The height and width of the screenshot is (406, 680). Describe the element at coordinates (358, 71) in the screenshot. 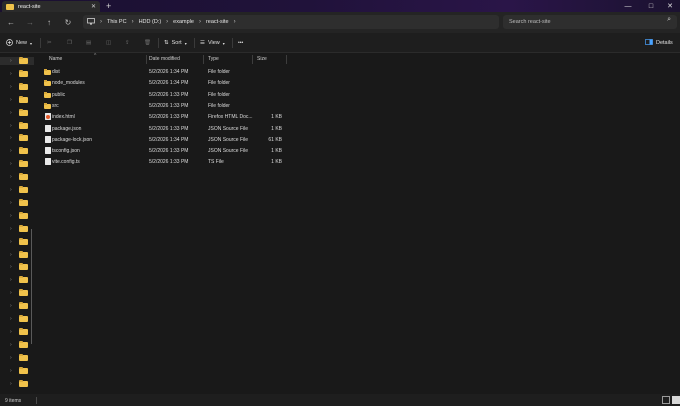

I see `file-row: dist 5/2/2026 1:34 PM File folder` at that location.